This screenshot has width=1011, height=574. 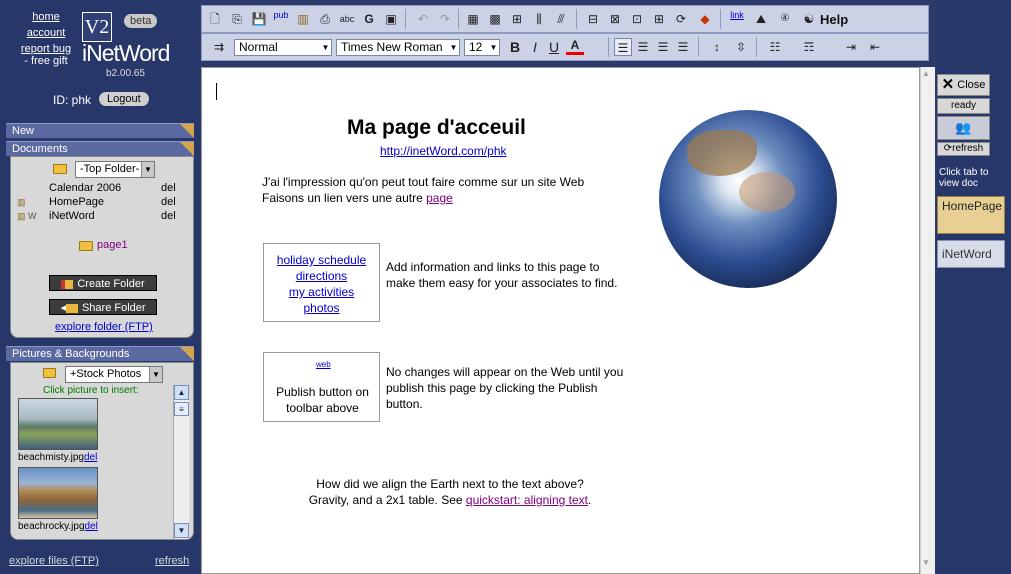 What do you see at coordinates (72, 216) in the screenshot?
I see `doc-name: iNetWord` at bounding box center [72, 216].